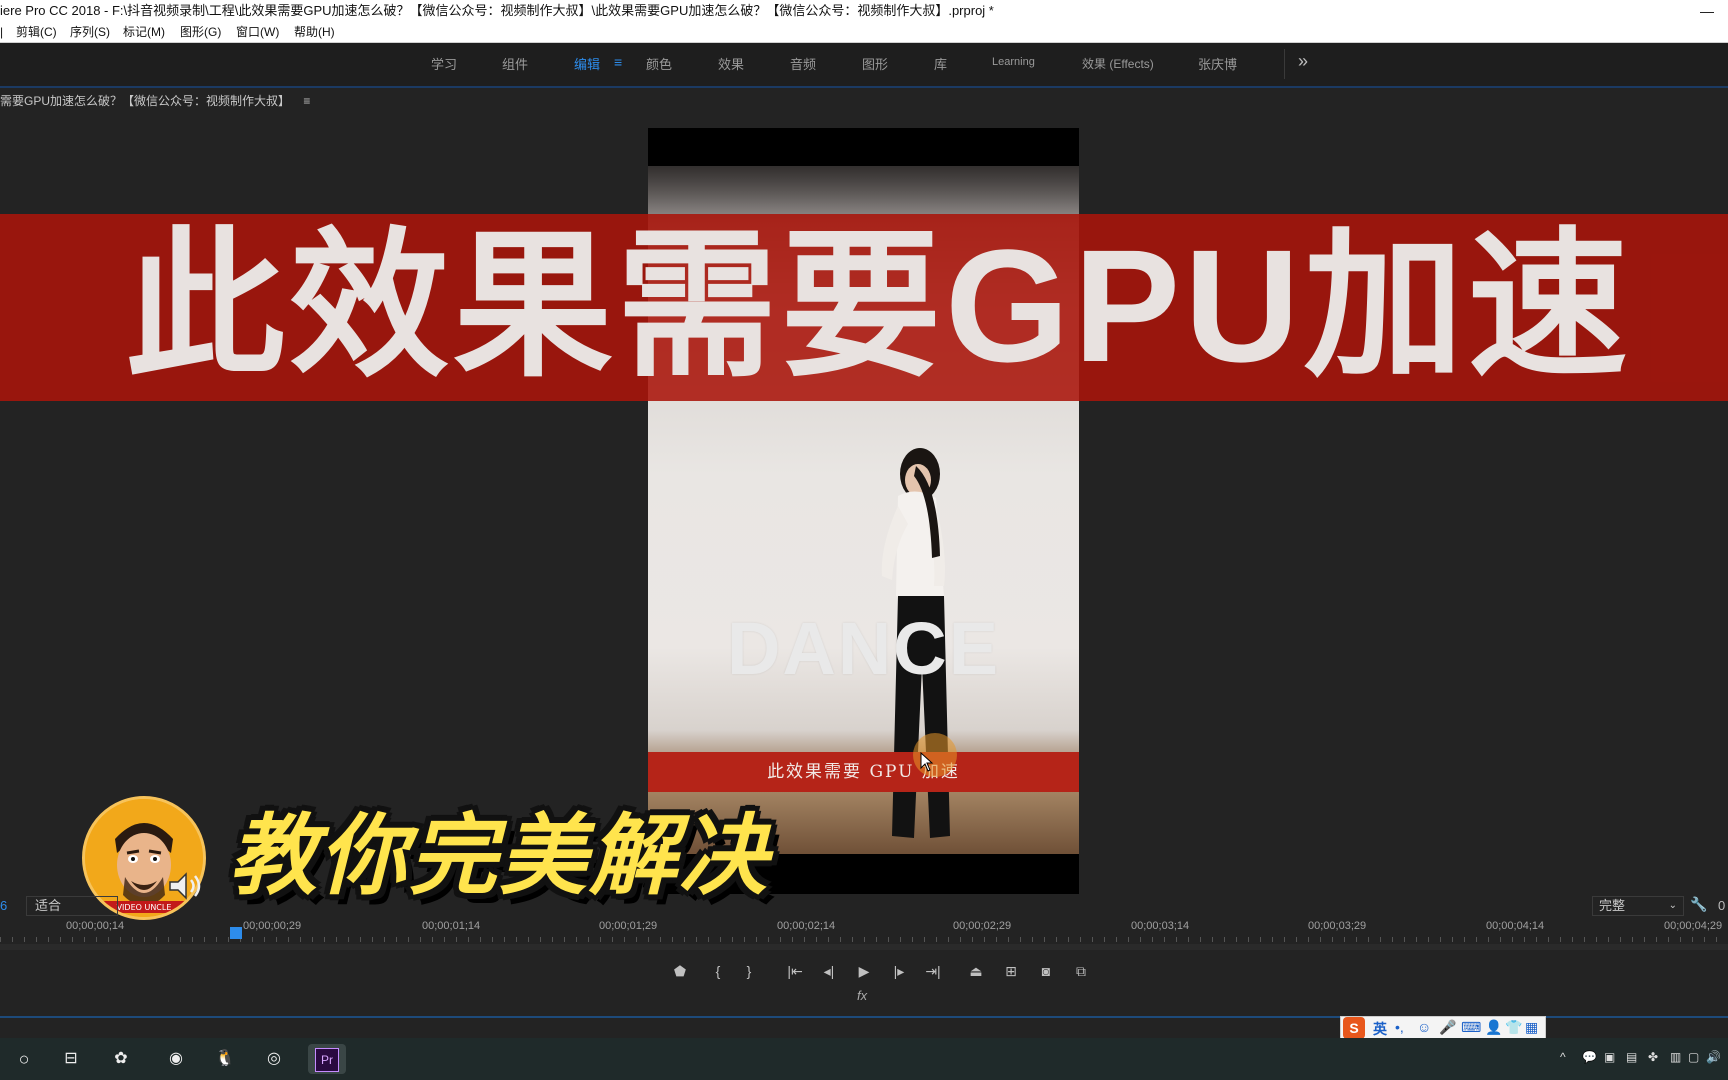 The width and height of the screenshot is (1728, 1080). Describe the element at coordinates (72, 906) in the screenshot. I see `zoom-fit-select: 适合` at that location.